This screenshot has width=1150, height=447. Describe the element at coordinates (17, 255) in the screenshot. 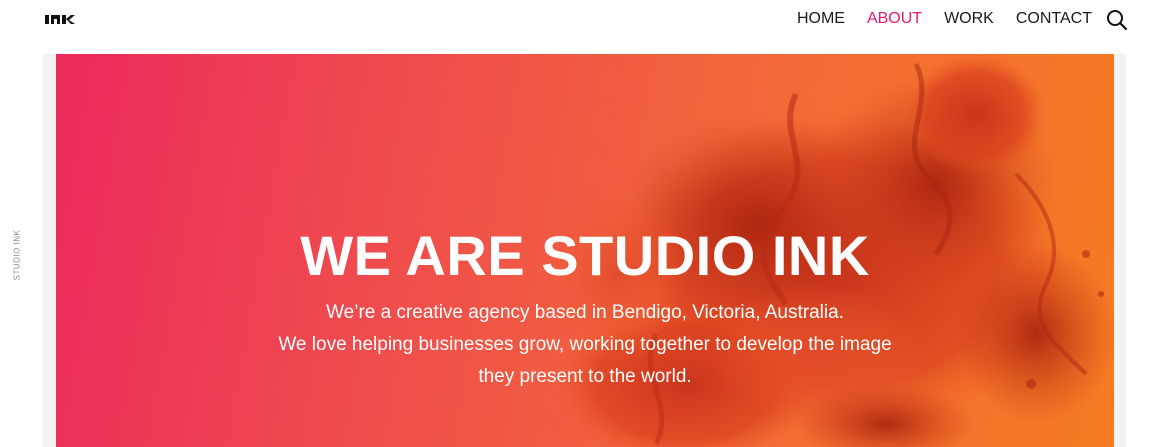

I see `side-vertical-label: STUDIO INK` at that location.